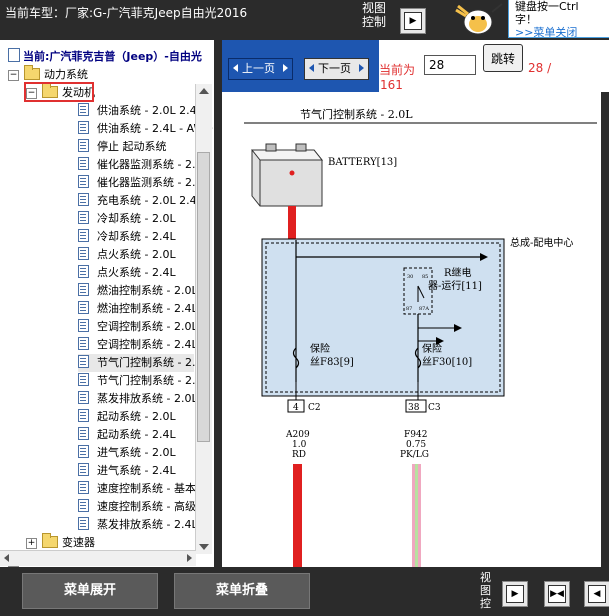 This screenshot has height=616, width=609. I want to click on mascot-icon, so click(479, 20).